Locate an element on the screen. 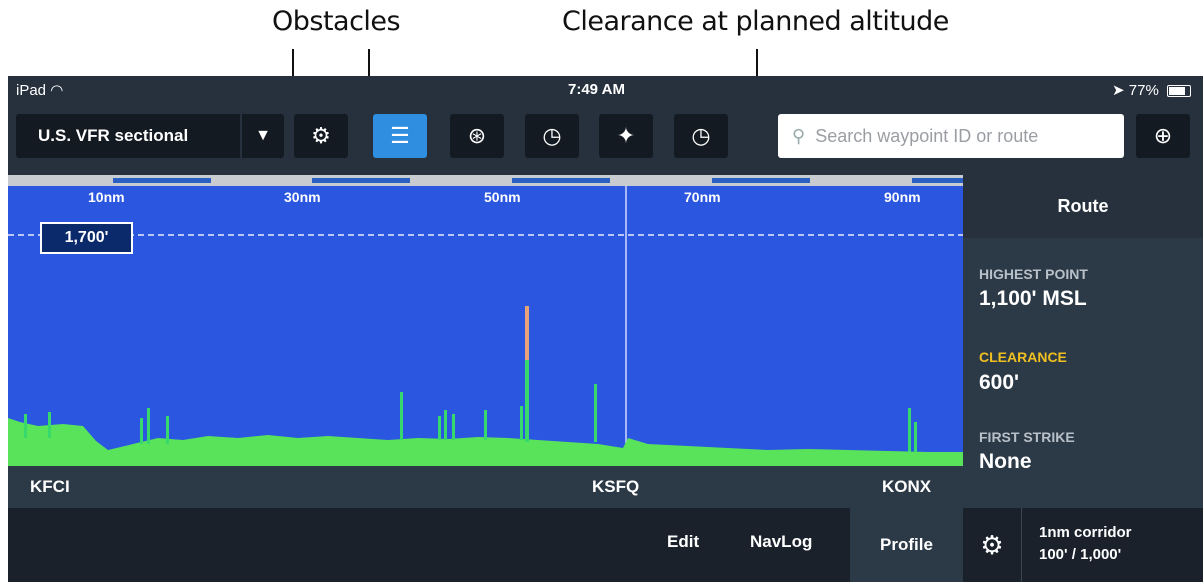 This screenshot has height=582, width=1203. search-input is located at coordinates (960, 136).